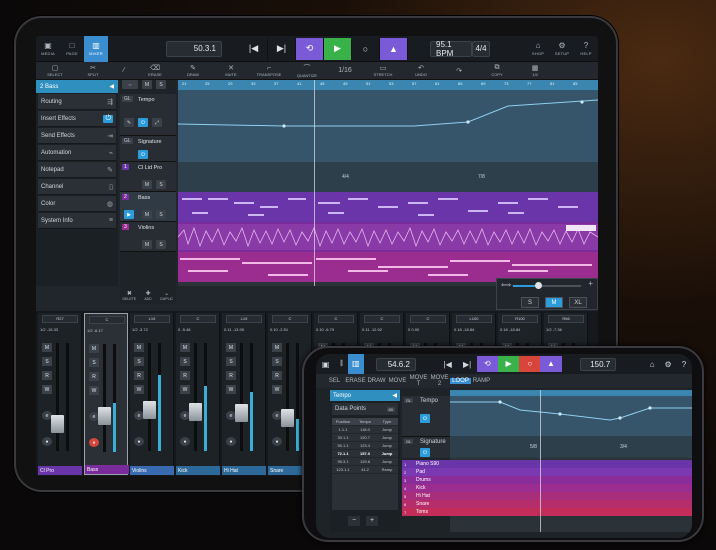  Describe the element at coordinates (554, 302) in the screenshot. I see `size-medium-button: M` at that location.